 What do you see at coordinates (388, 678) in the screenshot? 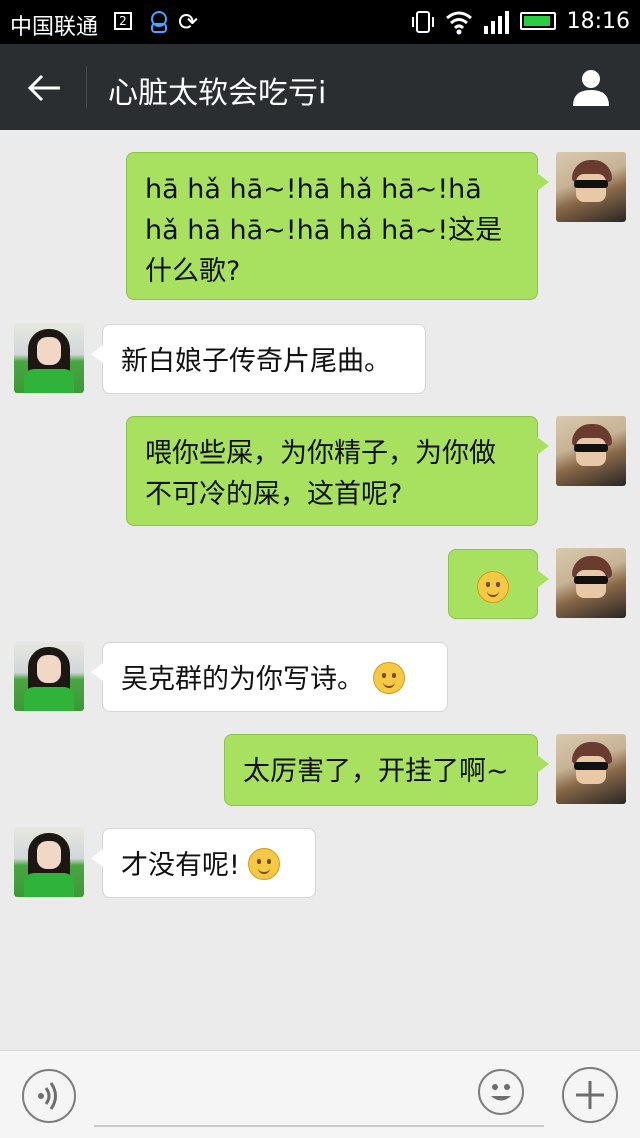
I see `smile-emoji` at bounding box center [388, 678].